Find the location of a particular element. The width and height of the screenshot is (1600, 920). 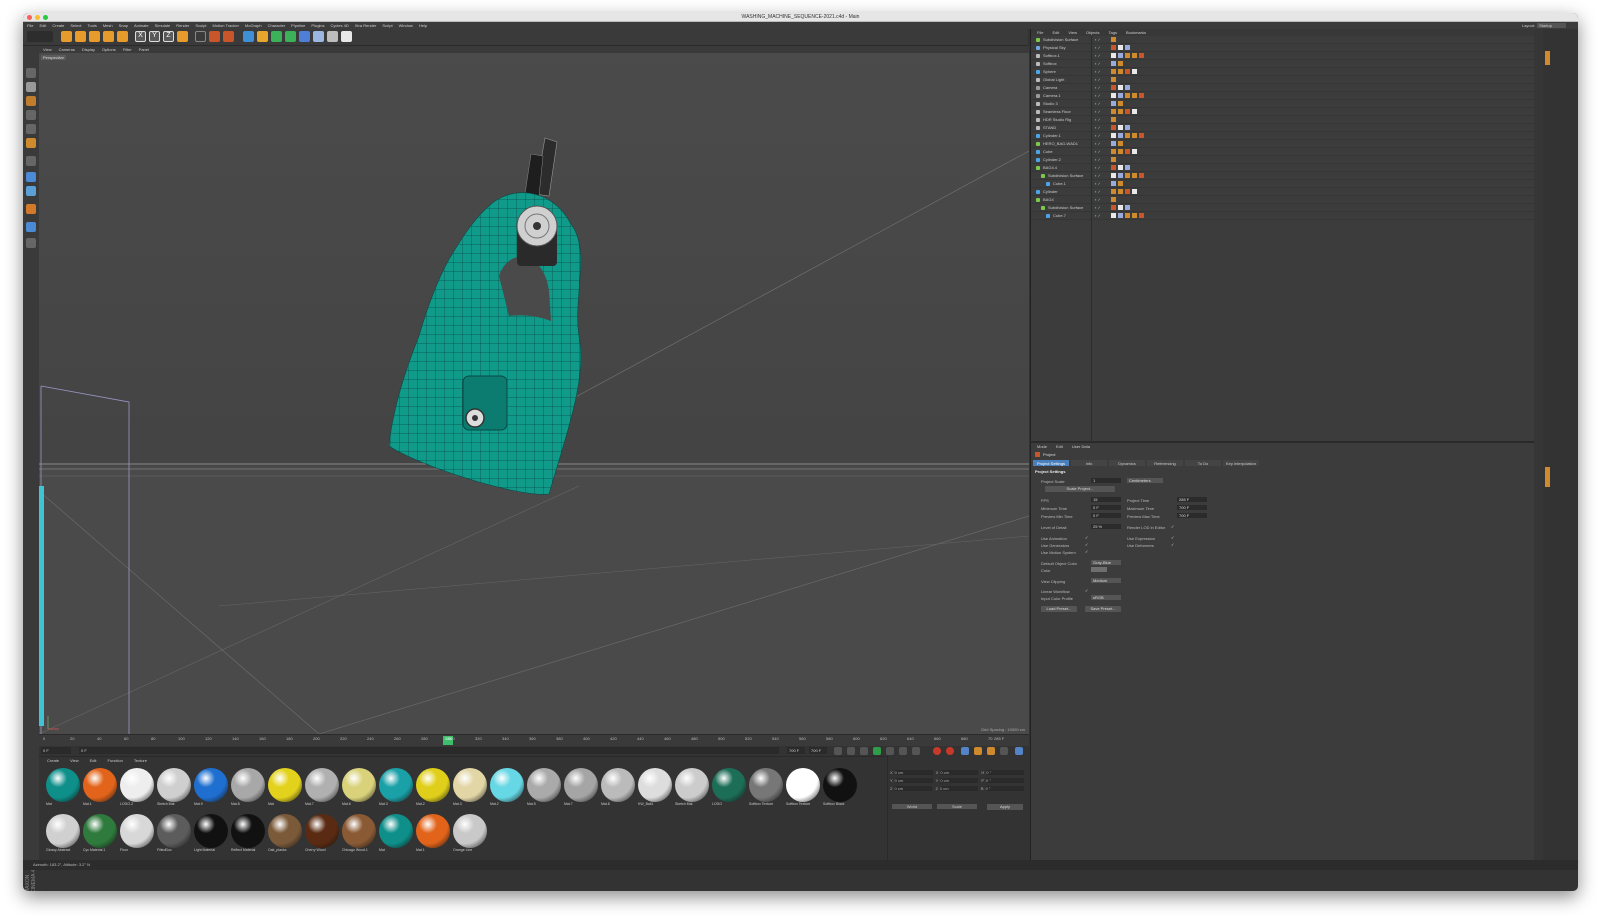

texture-mode-icon is located at coordinates (31, 101).